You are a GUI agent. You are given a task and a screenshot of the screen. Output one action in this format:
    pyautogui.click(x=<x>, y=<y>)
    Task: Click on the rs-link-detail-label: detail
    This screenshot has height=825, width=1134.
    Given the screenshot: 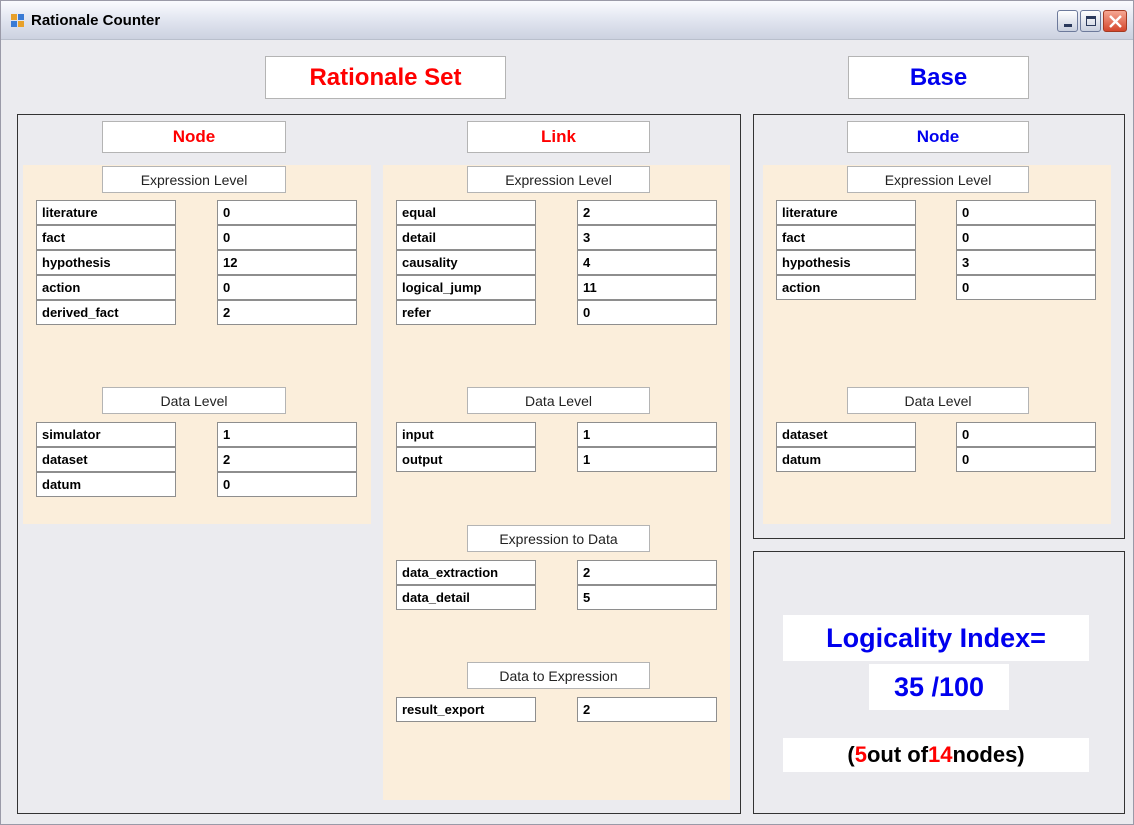 What is the action you would take?
    pyautogui.click(x=466, y=237)
    